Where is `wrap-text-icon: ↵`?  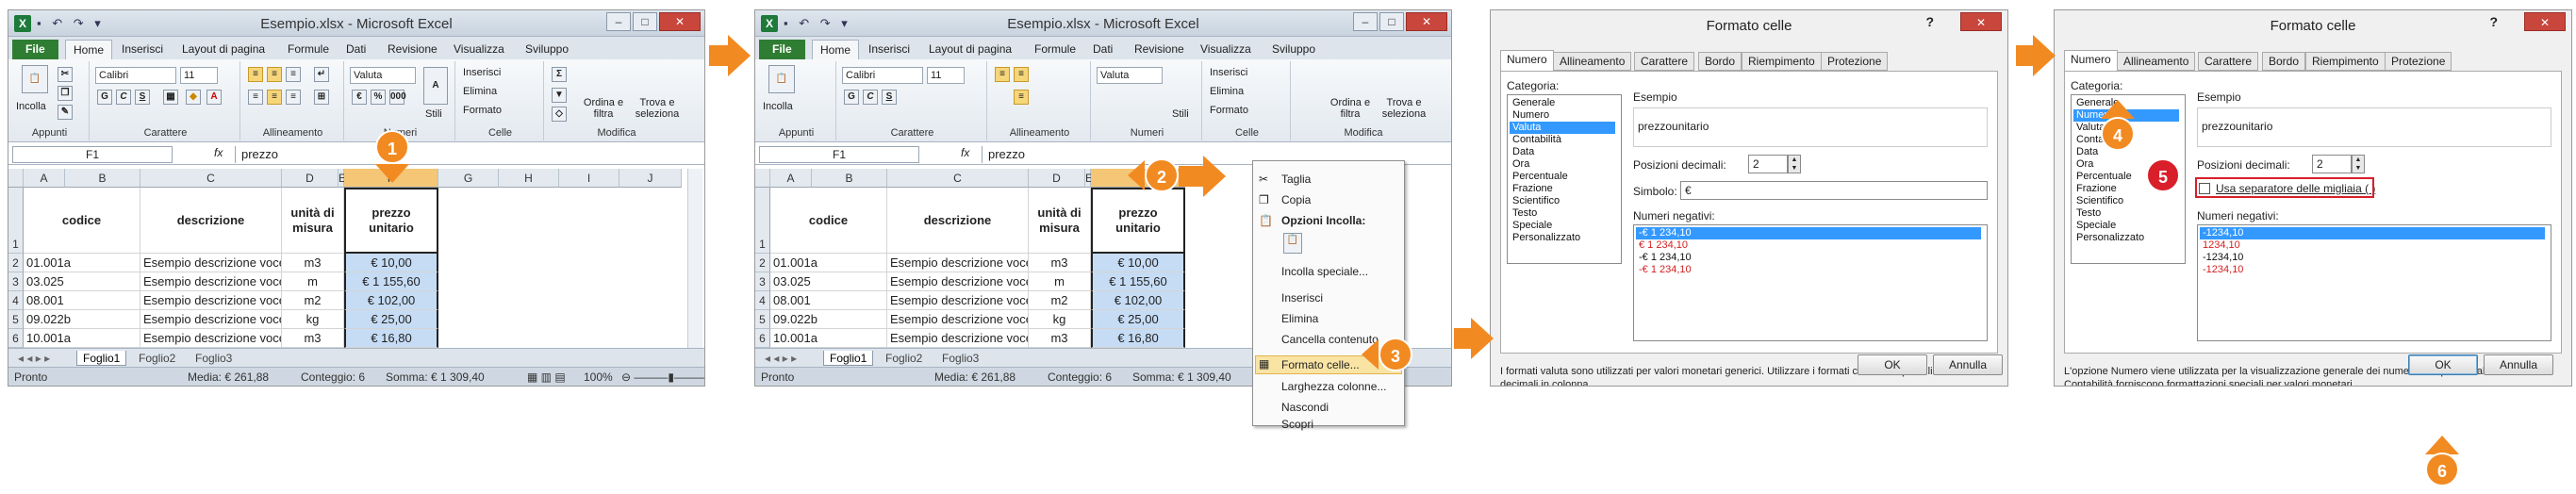 wrap-text-icon: ↵ is located at coordinates (321, 74).